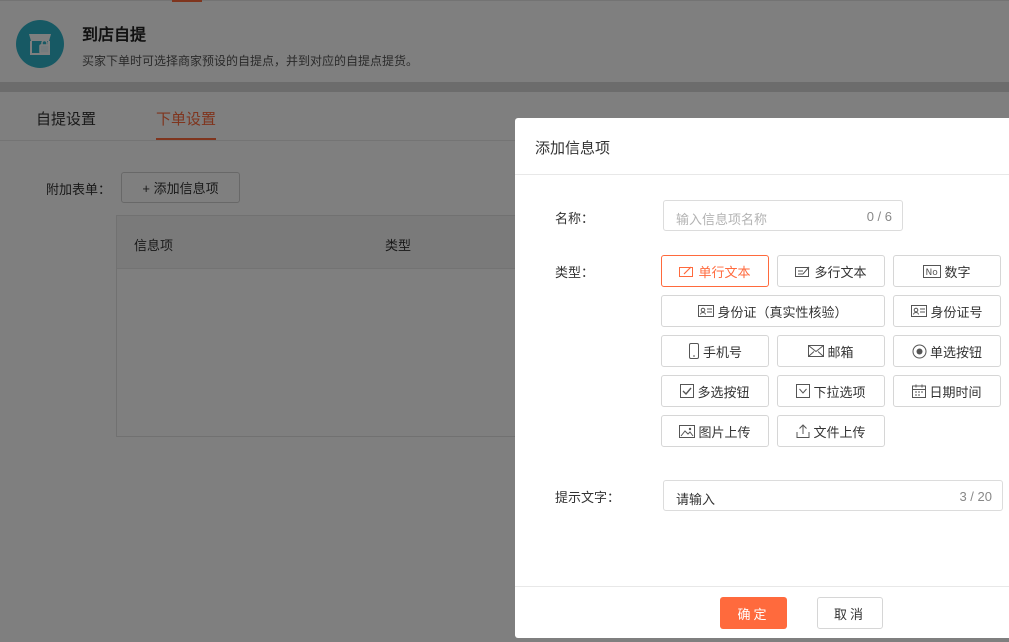  I want to click on type-label-text: 下拉选项, so click(839, 392).